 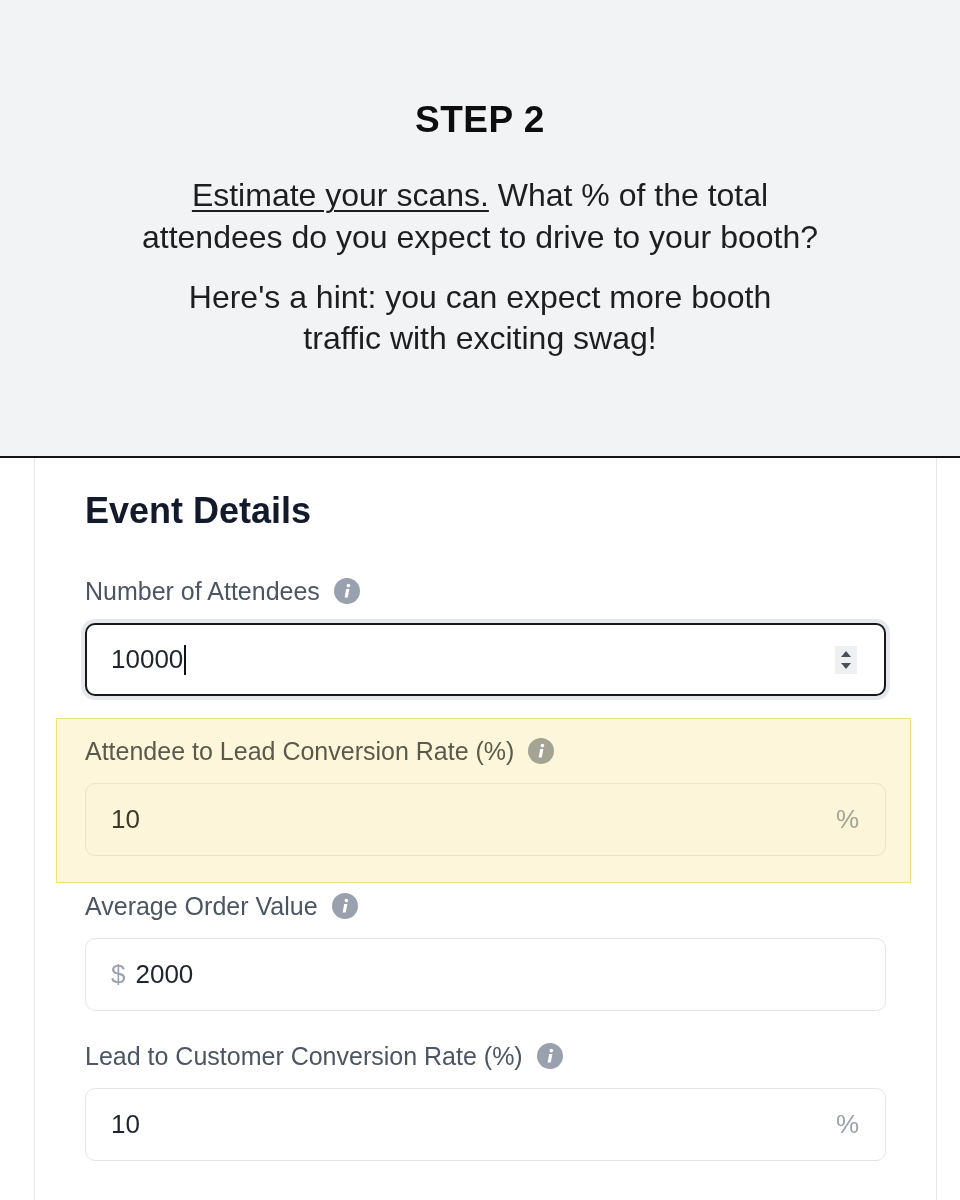 What do you see at coordinates (304, 1056) in the screenshot?
I see `field-label: Lead to Customer Conversion Rate (%)` at bounding box center [304, 1056].